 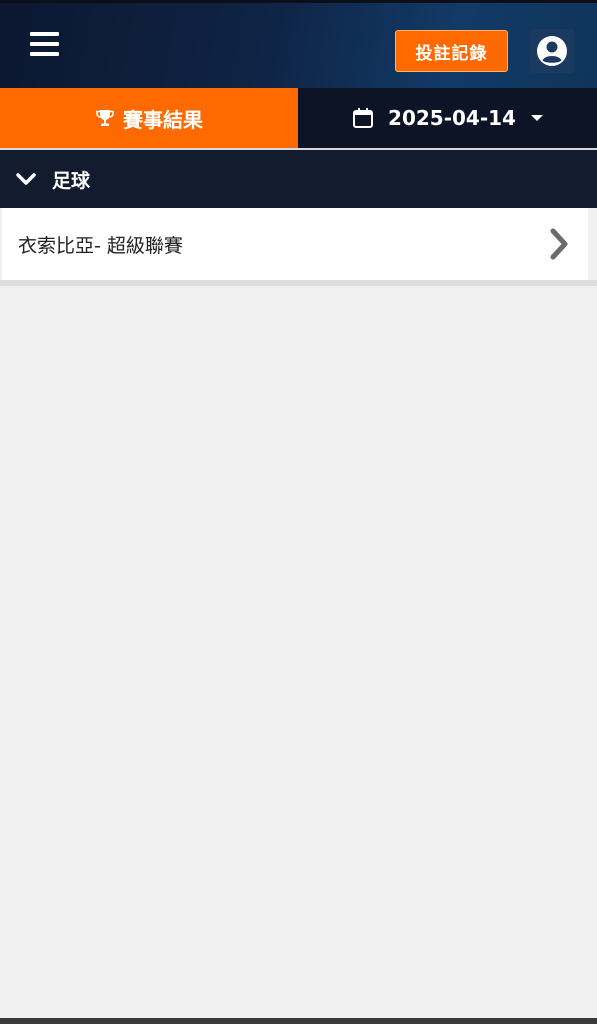 What do you see at coordinates (451, 51) in the screenshot?
I see `bet-record-button: 投註記錄` at bounding box center [451, 51].